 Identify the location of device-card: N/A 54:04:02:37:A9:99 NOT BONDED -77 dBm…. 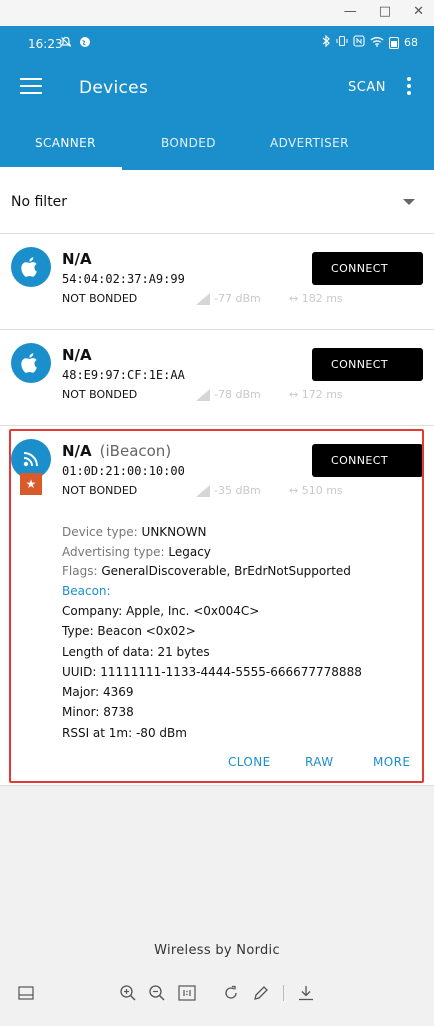
(217, 282).